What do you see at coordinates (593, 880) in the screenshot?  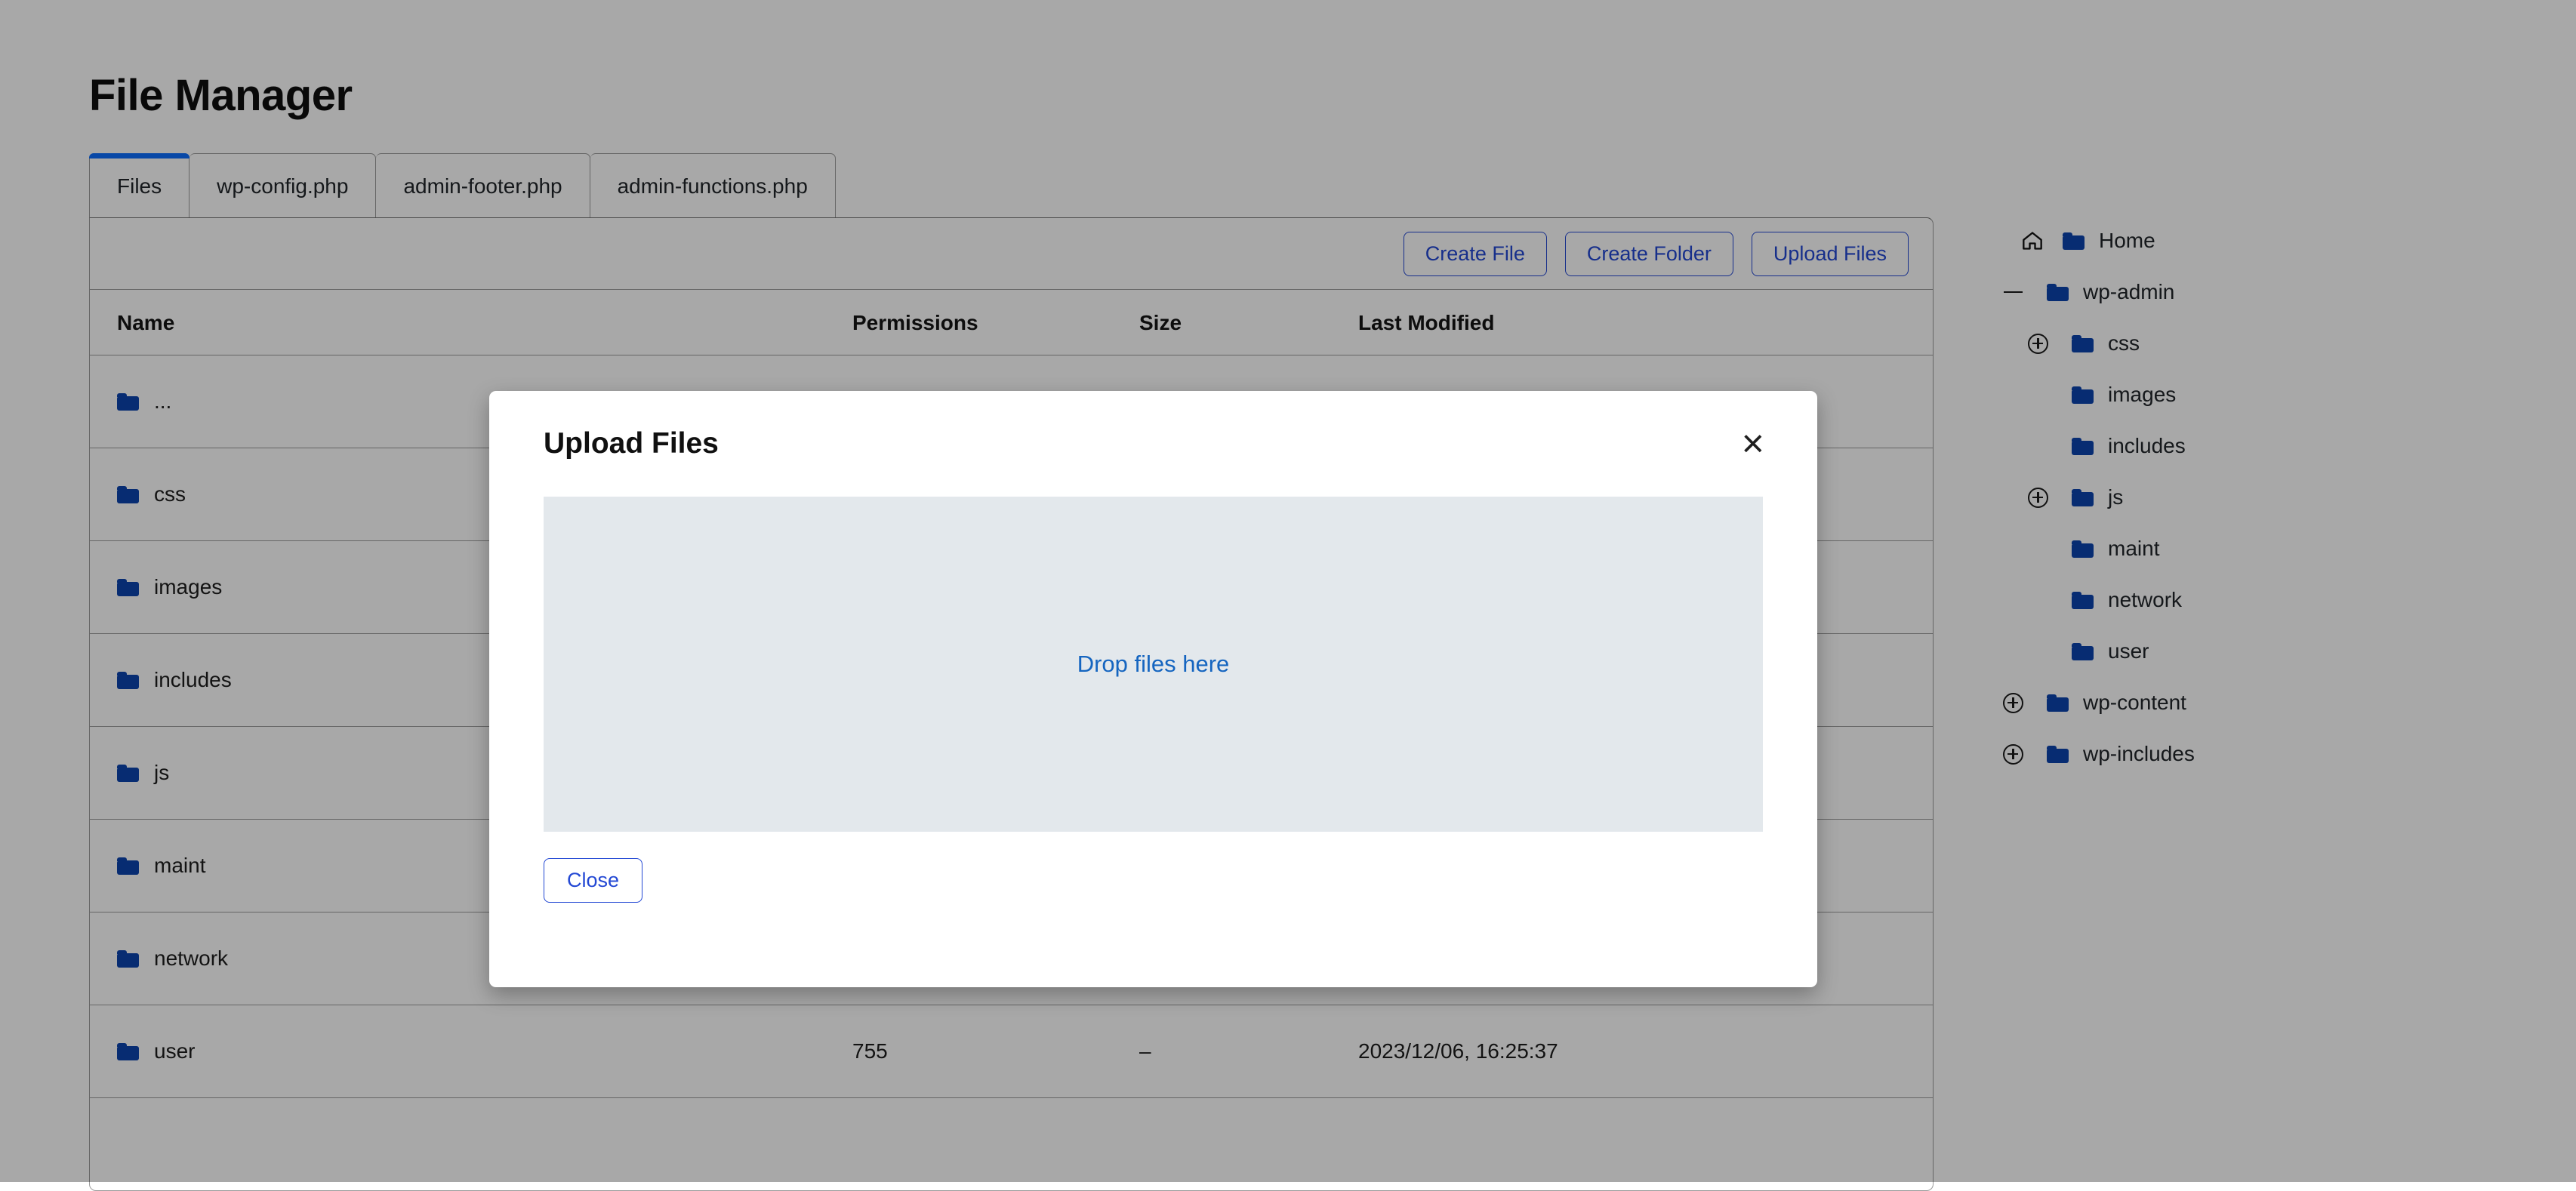 I see `close-button: Close` at bounding box center [593, 880].